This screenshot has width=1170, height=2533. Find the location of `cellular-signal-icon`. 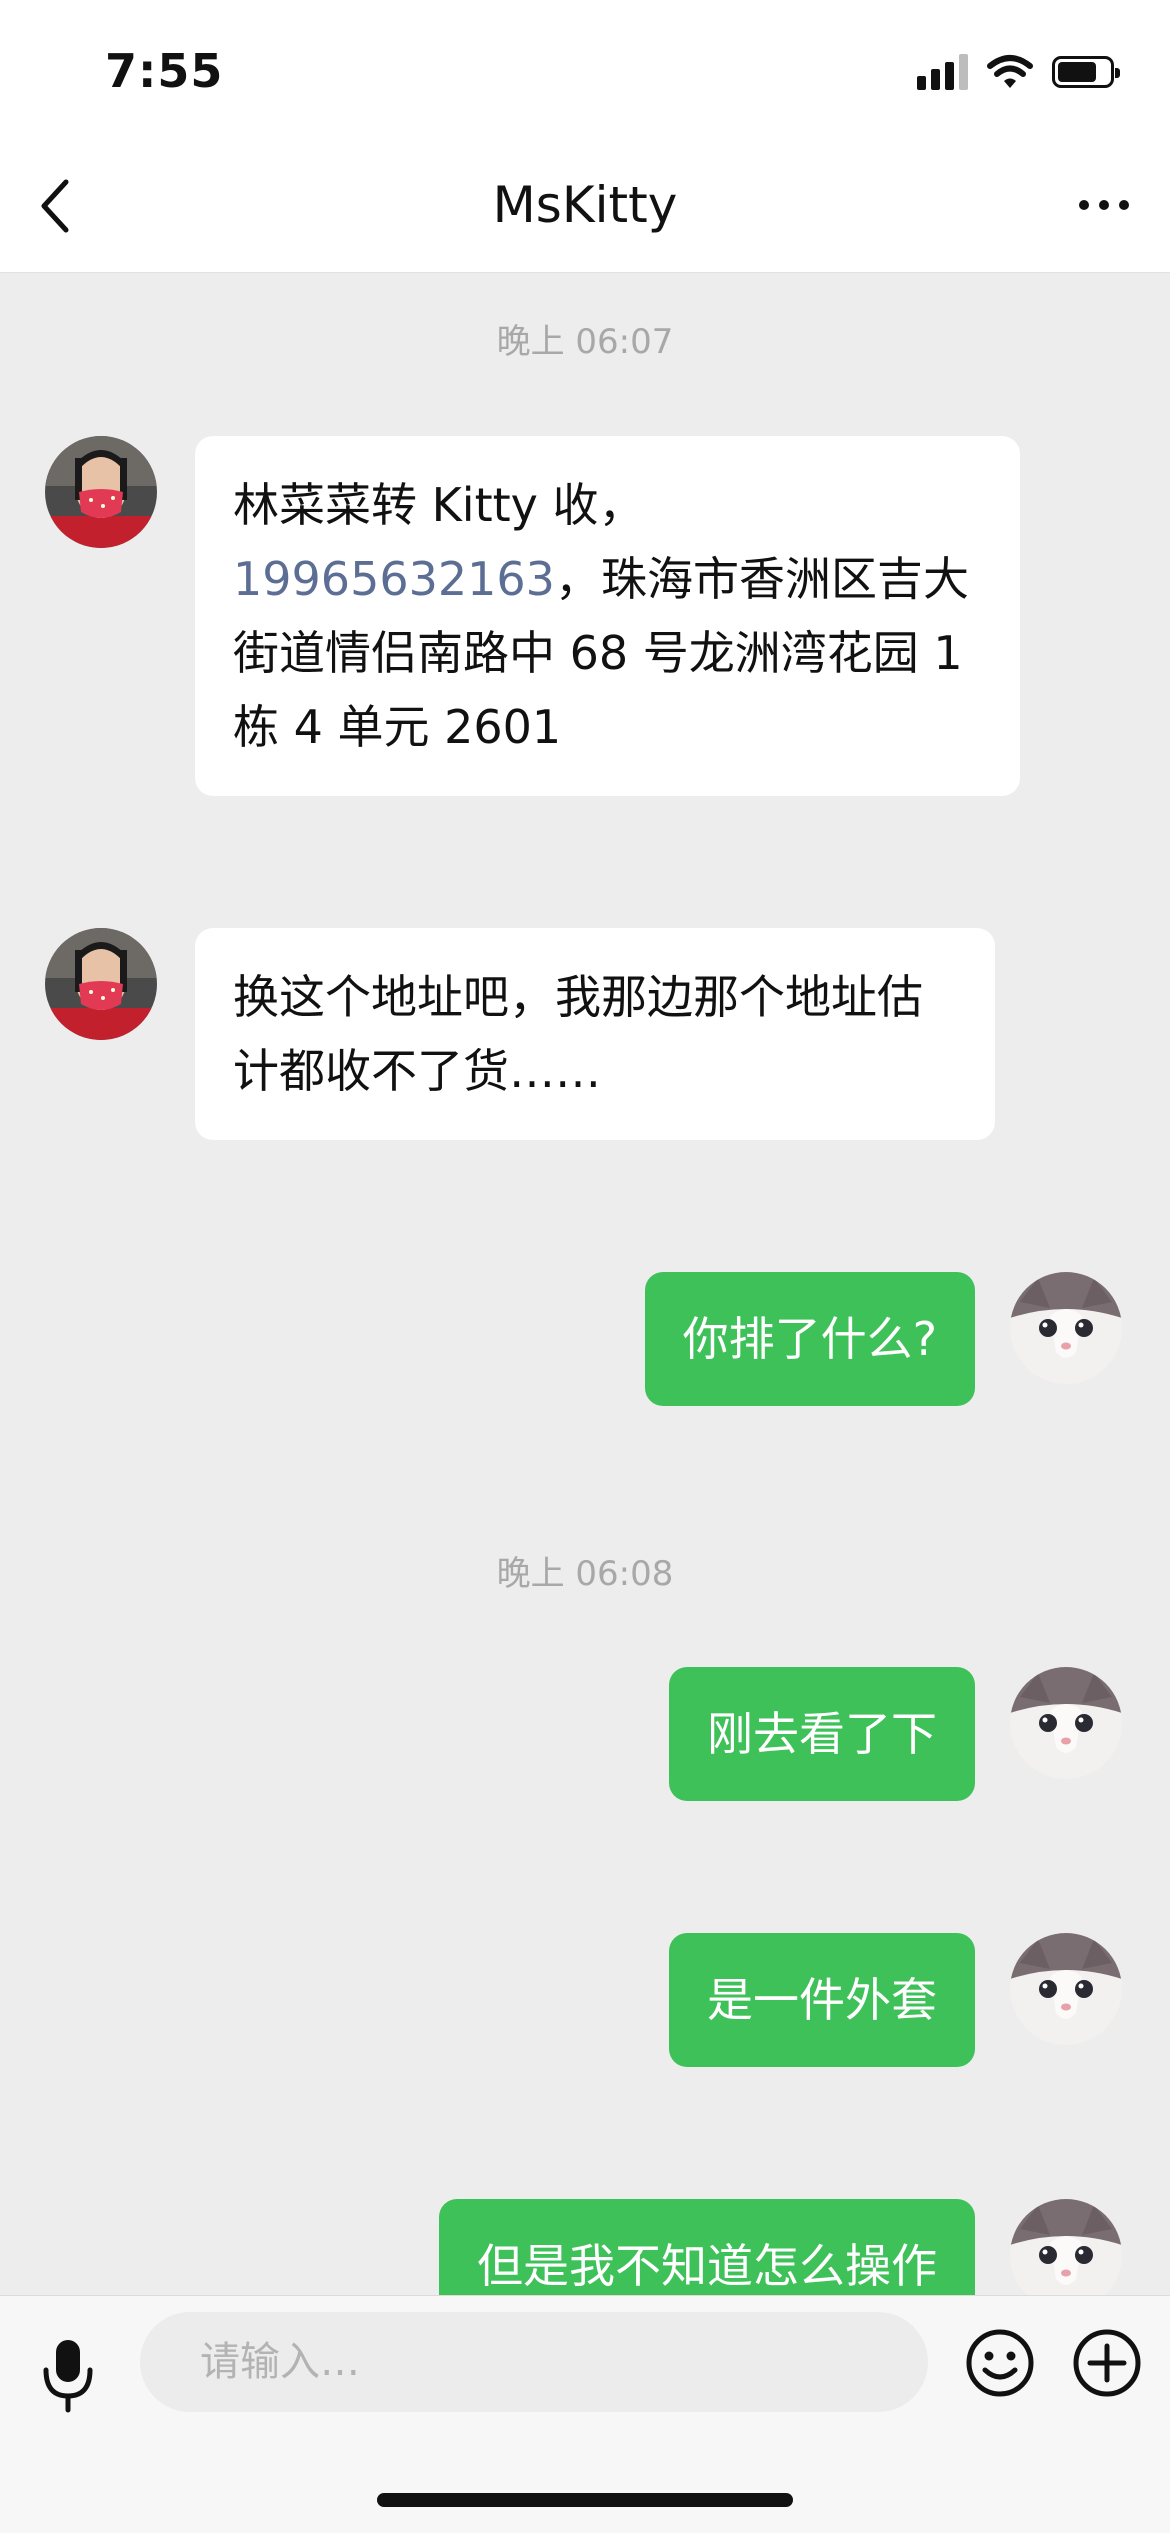

cellular-signal-icon is located at coordinates (942, 72).